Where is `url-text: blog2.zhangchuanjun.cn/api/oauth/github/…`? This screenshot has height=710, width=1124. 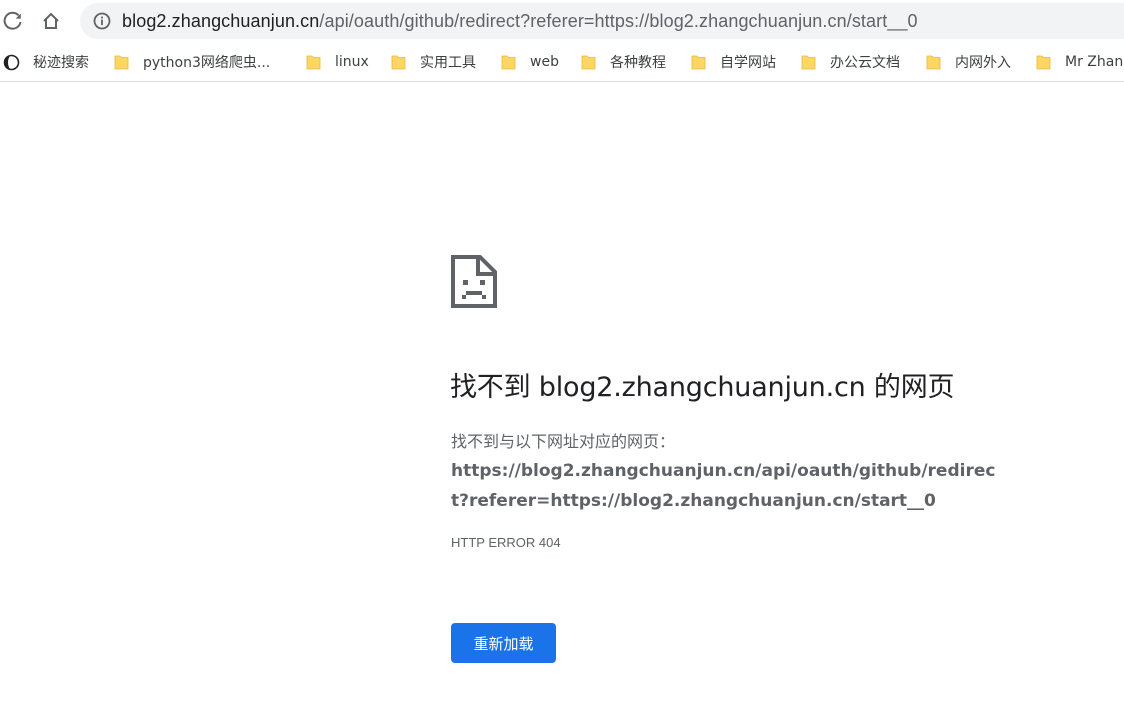 url-text: blog2.zhangchuanjun.cn/api/oauth/github/… is located at coordinates (520, 21).